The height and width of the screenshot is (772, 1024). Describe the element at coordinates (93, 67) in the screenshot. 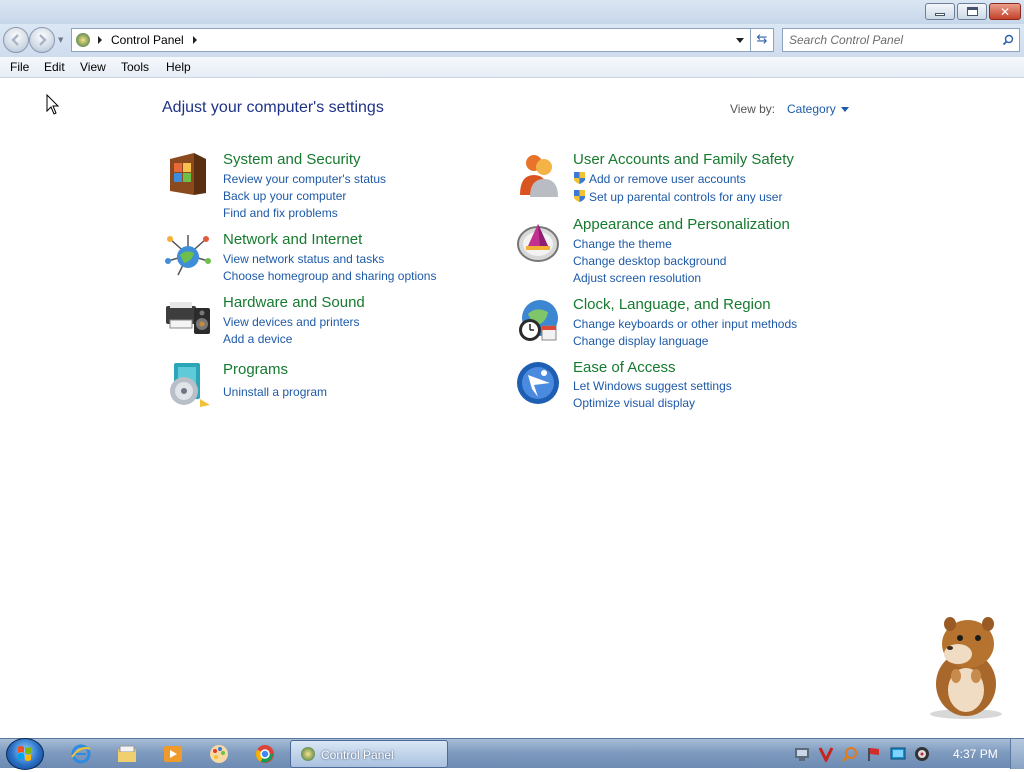

I see `menu-view: View` at that location.